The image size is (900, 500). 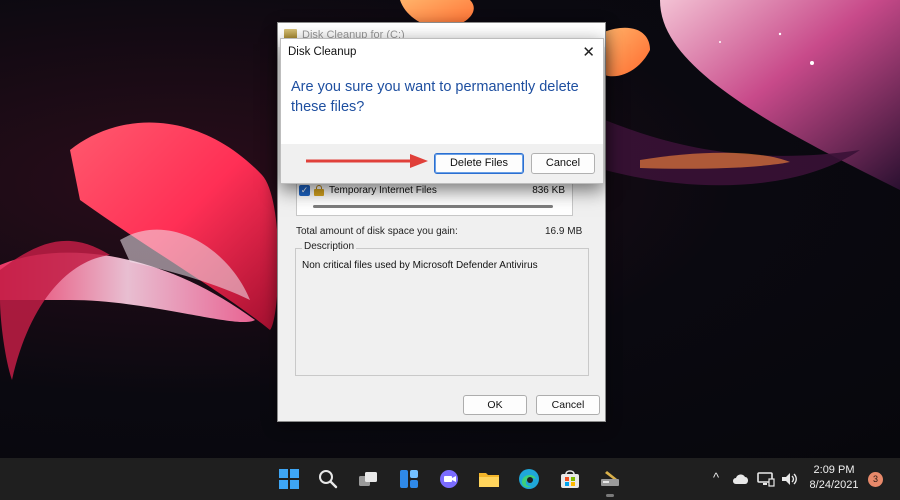 What do you see at coordinates (489, 479) in the screenshot?
I see `file-explorer-icon` at bounding box center [489, 479].